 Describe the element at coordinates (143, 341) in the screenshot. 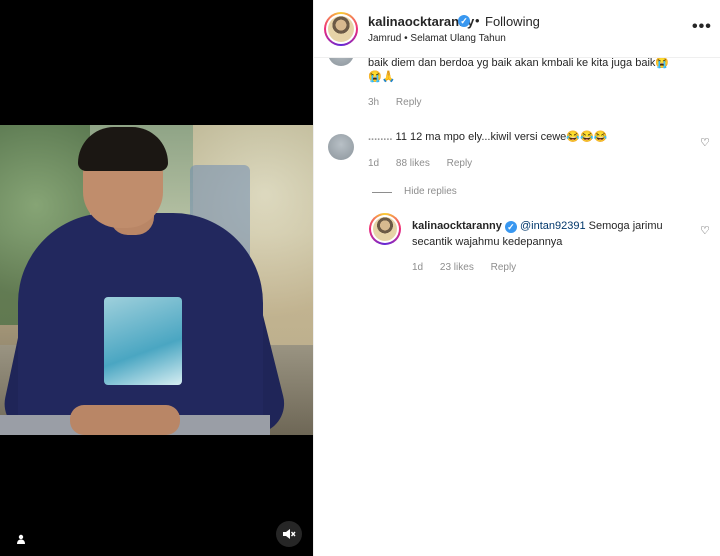

I see `photo-subject-shirt-print` at that location.